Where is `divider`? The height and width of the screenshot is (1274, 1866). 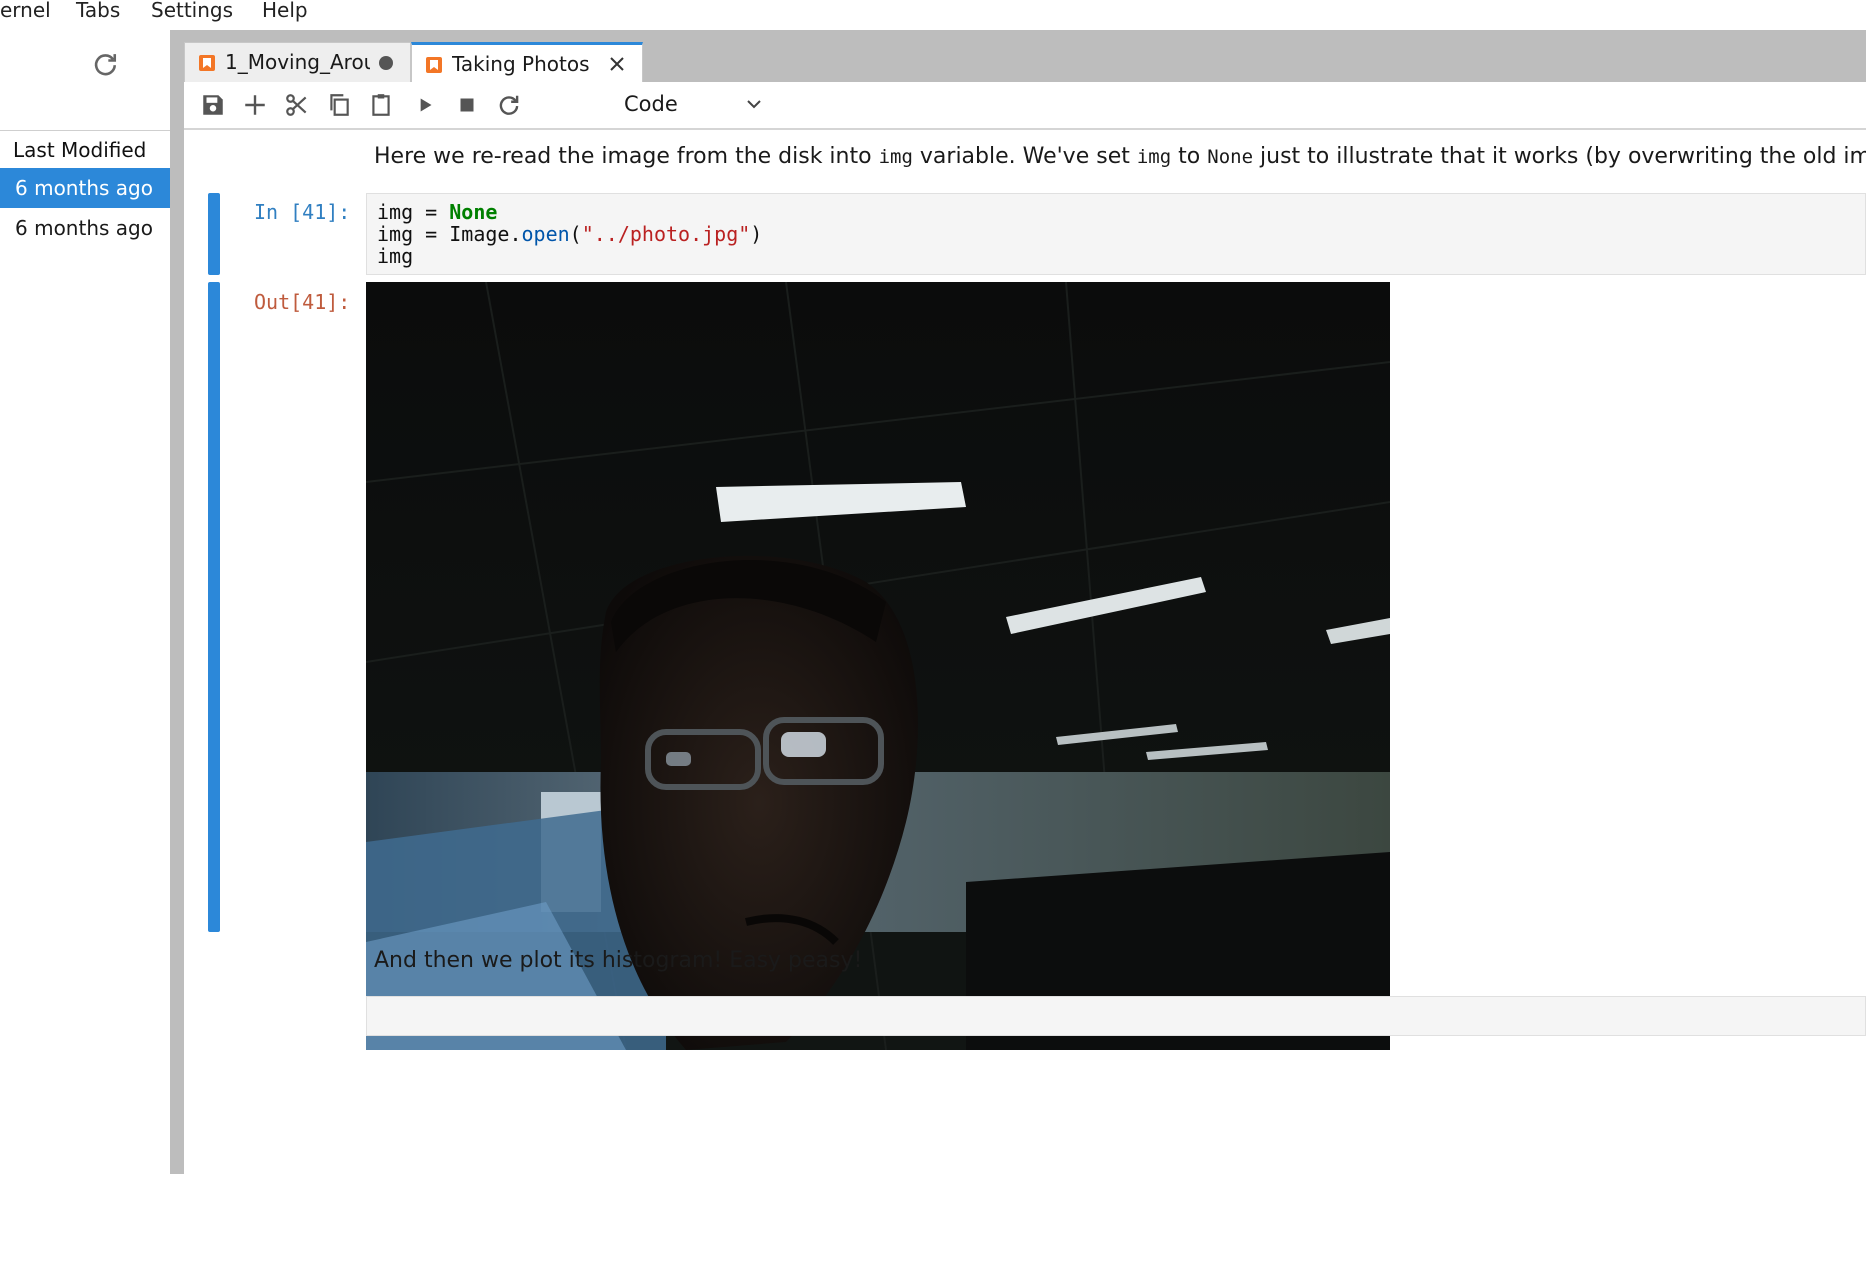 divider is located at coordinates (85, 130).